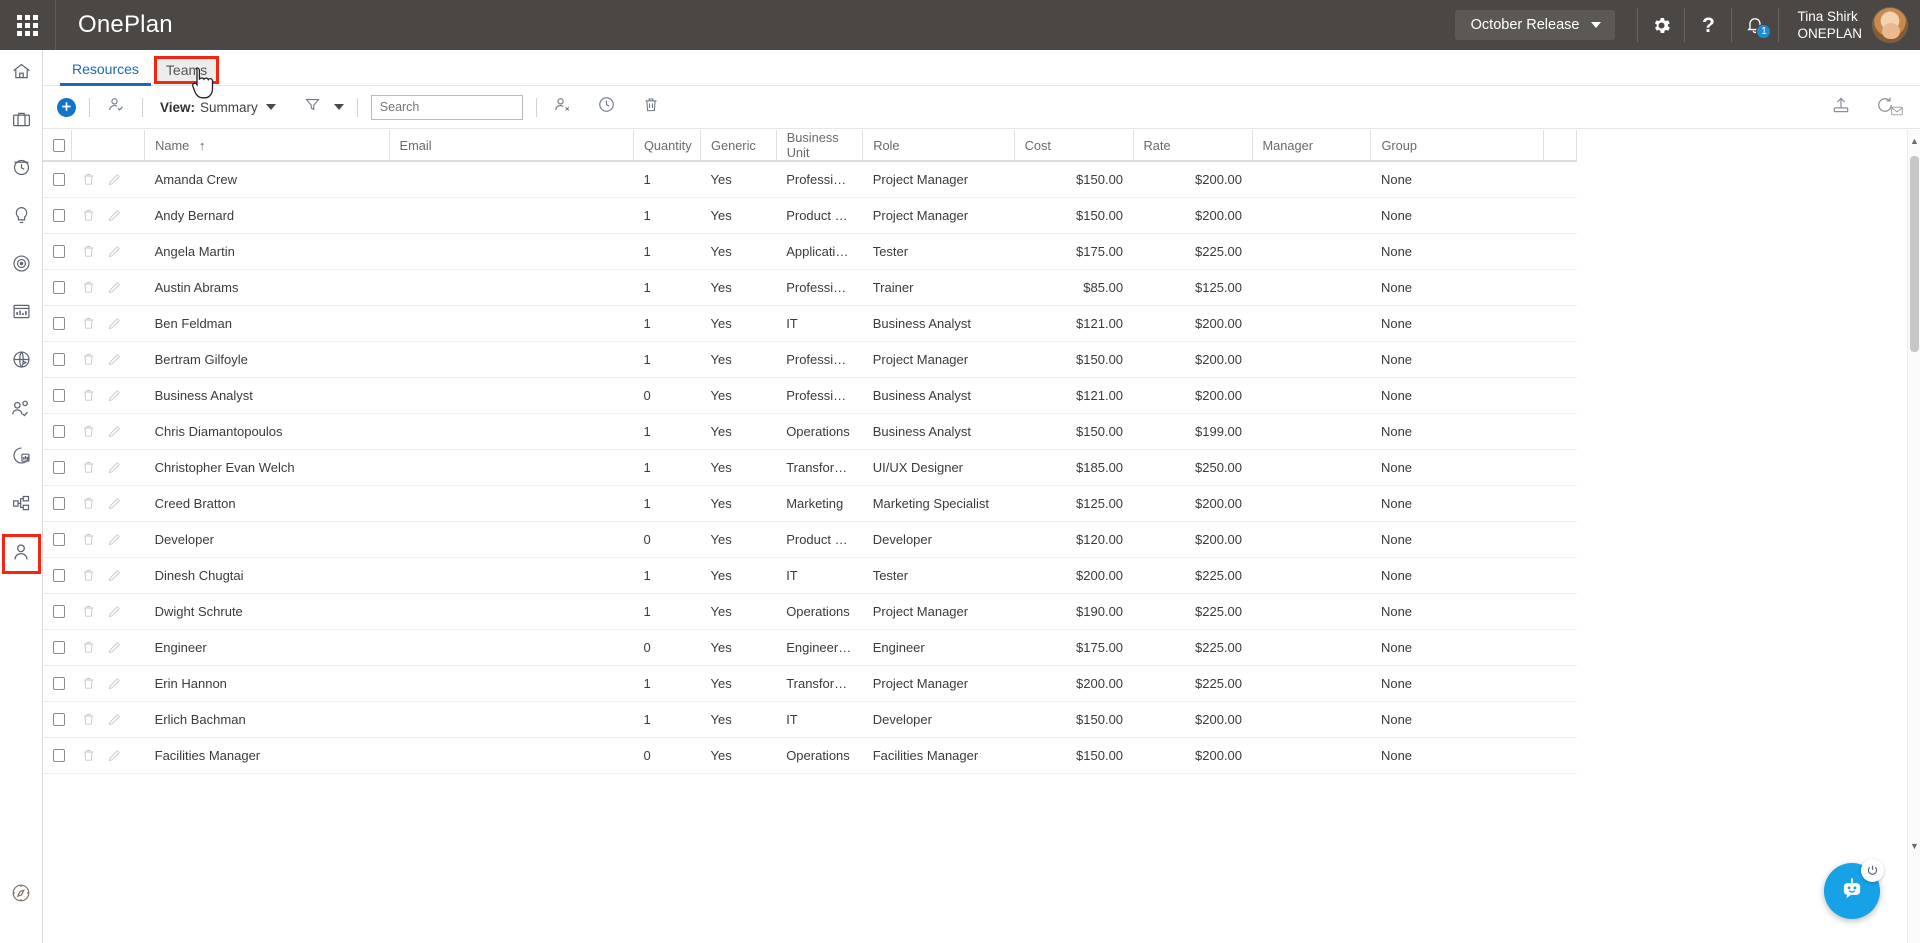 This screenshot has height=943, width=1920. I want to click on mail-icon, so click(1897, 113).